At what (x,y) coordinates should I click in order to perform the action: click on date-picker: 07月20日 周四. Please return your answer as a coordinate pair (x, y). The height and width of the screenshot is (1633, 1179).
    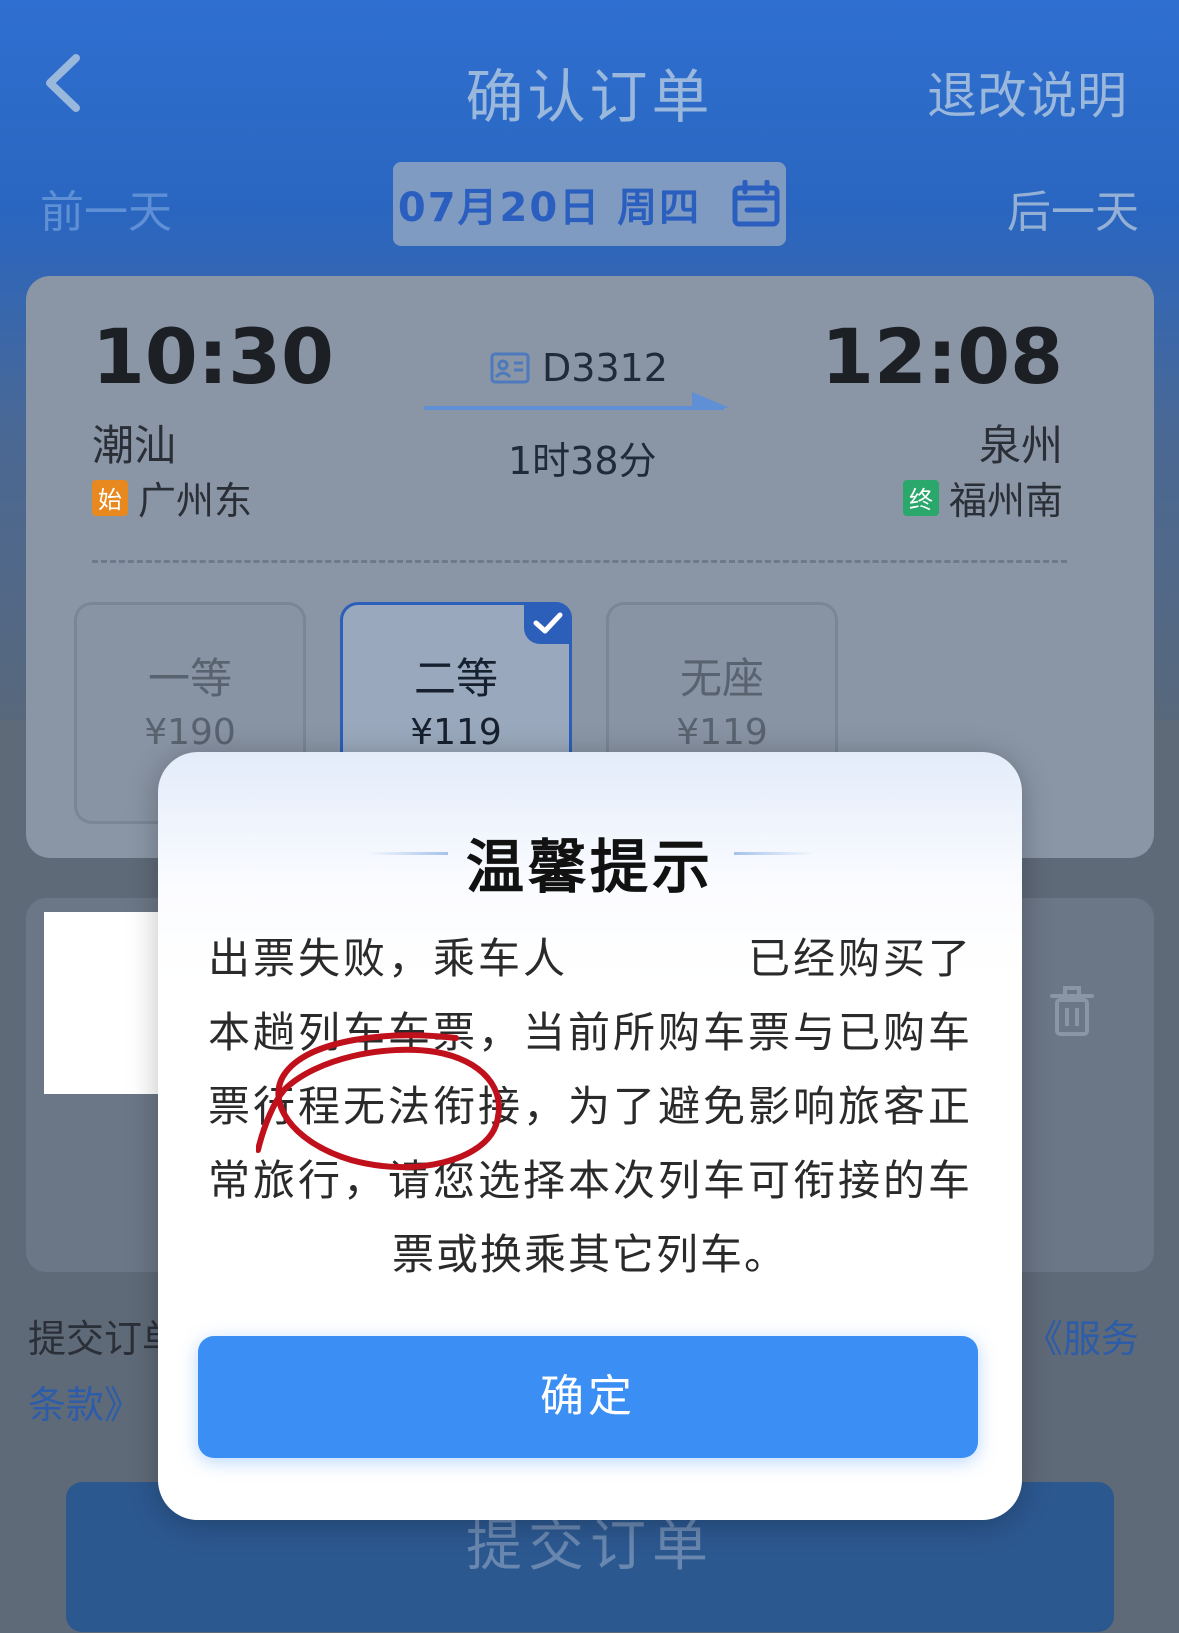
    Looking at the image, I should click on (589, 204).